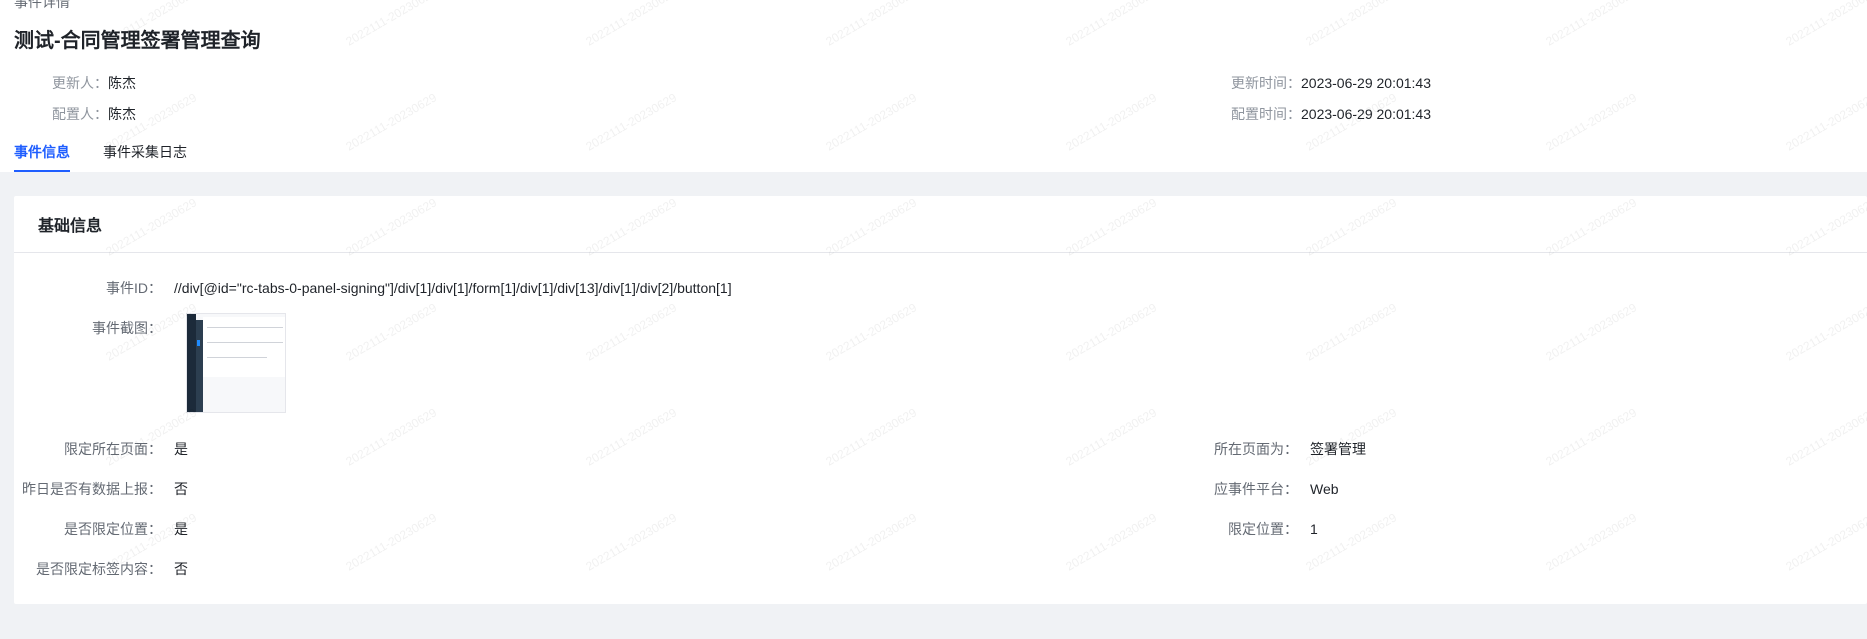 This screenshot has width=1867, height=639. Describe the element at coordinates (137, 41) in the screenshot. I see `page-title: 测试-合同管理签署管理查询` at that location.